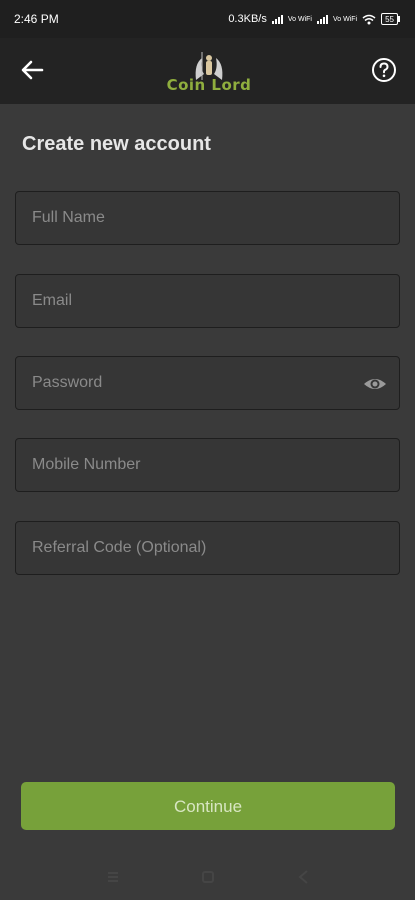  Describe the element at coordinates (209, 85) in the screenshot. I see `logo-text: Coin Lord` at that location.